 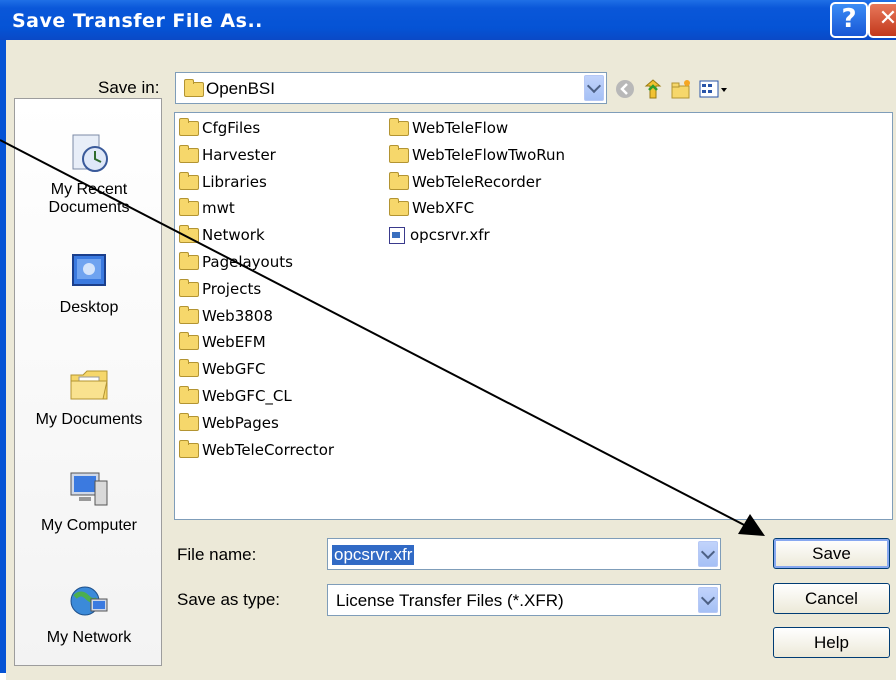 What do you see at coordinates (681, 89) in the screenshot?
I see `new-folder-icon` at bounding box center [681, 89].